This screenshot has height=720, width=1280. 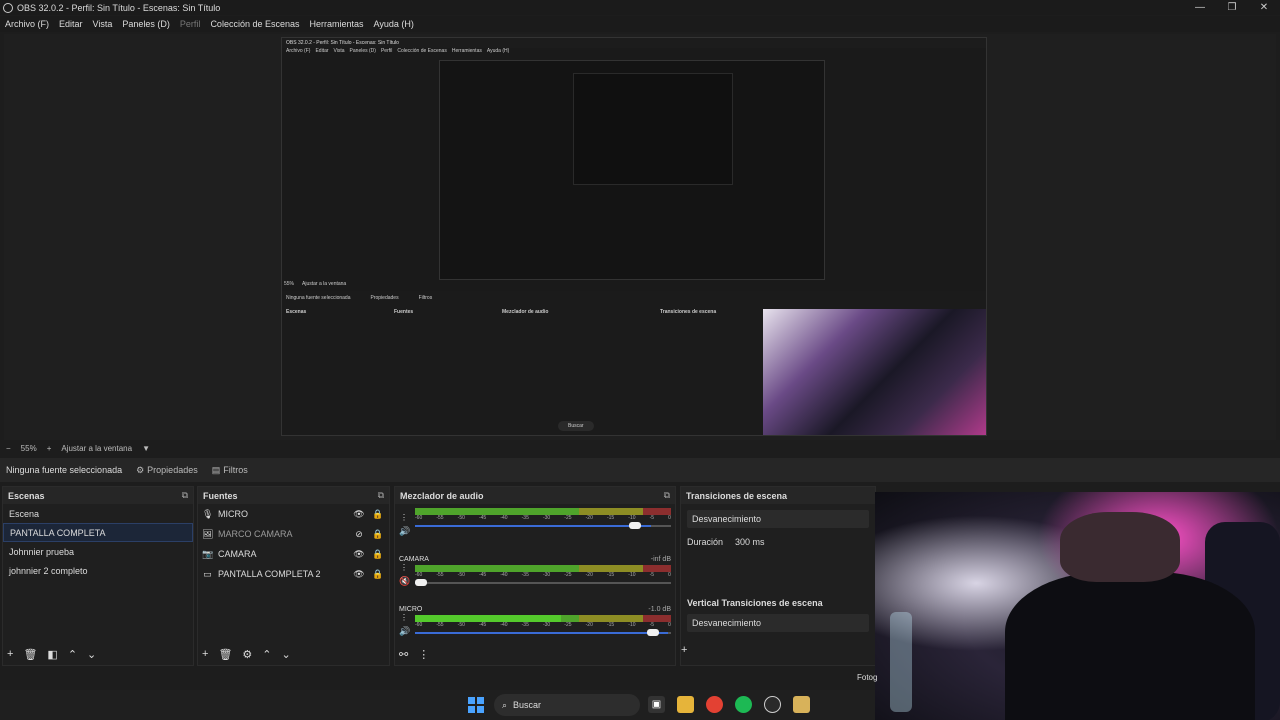 What do you see at coordinates (254, 24) in the screenshot?
I see `menu-coleccion: Colección de Escenas` at bounding box center [254, 24].